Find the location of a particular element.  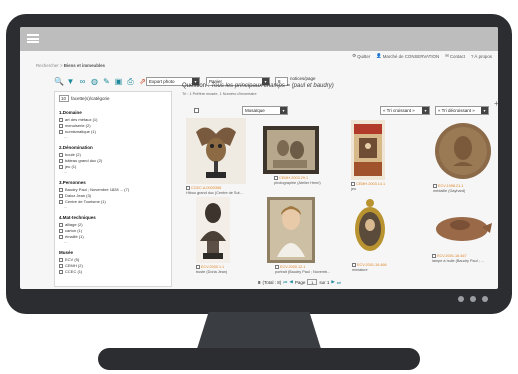

print-icon: ⎙ is located at coordinates (130, 82).